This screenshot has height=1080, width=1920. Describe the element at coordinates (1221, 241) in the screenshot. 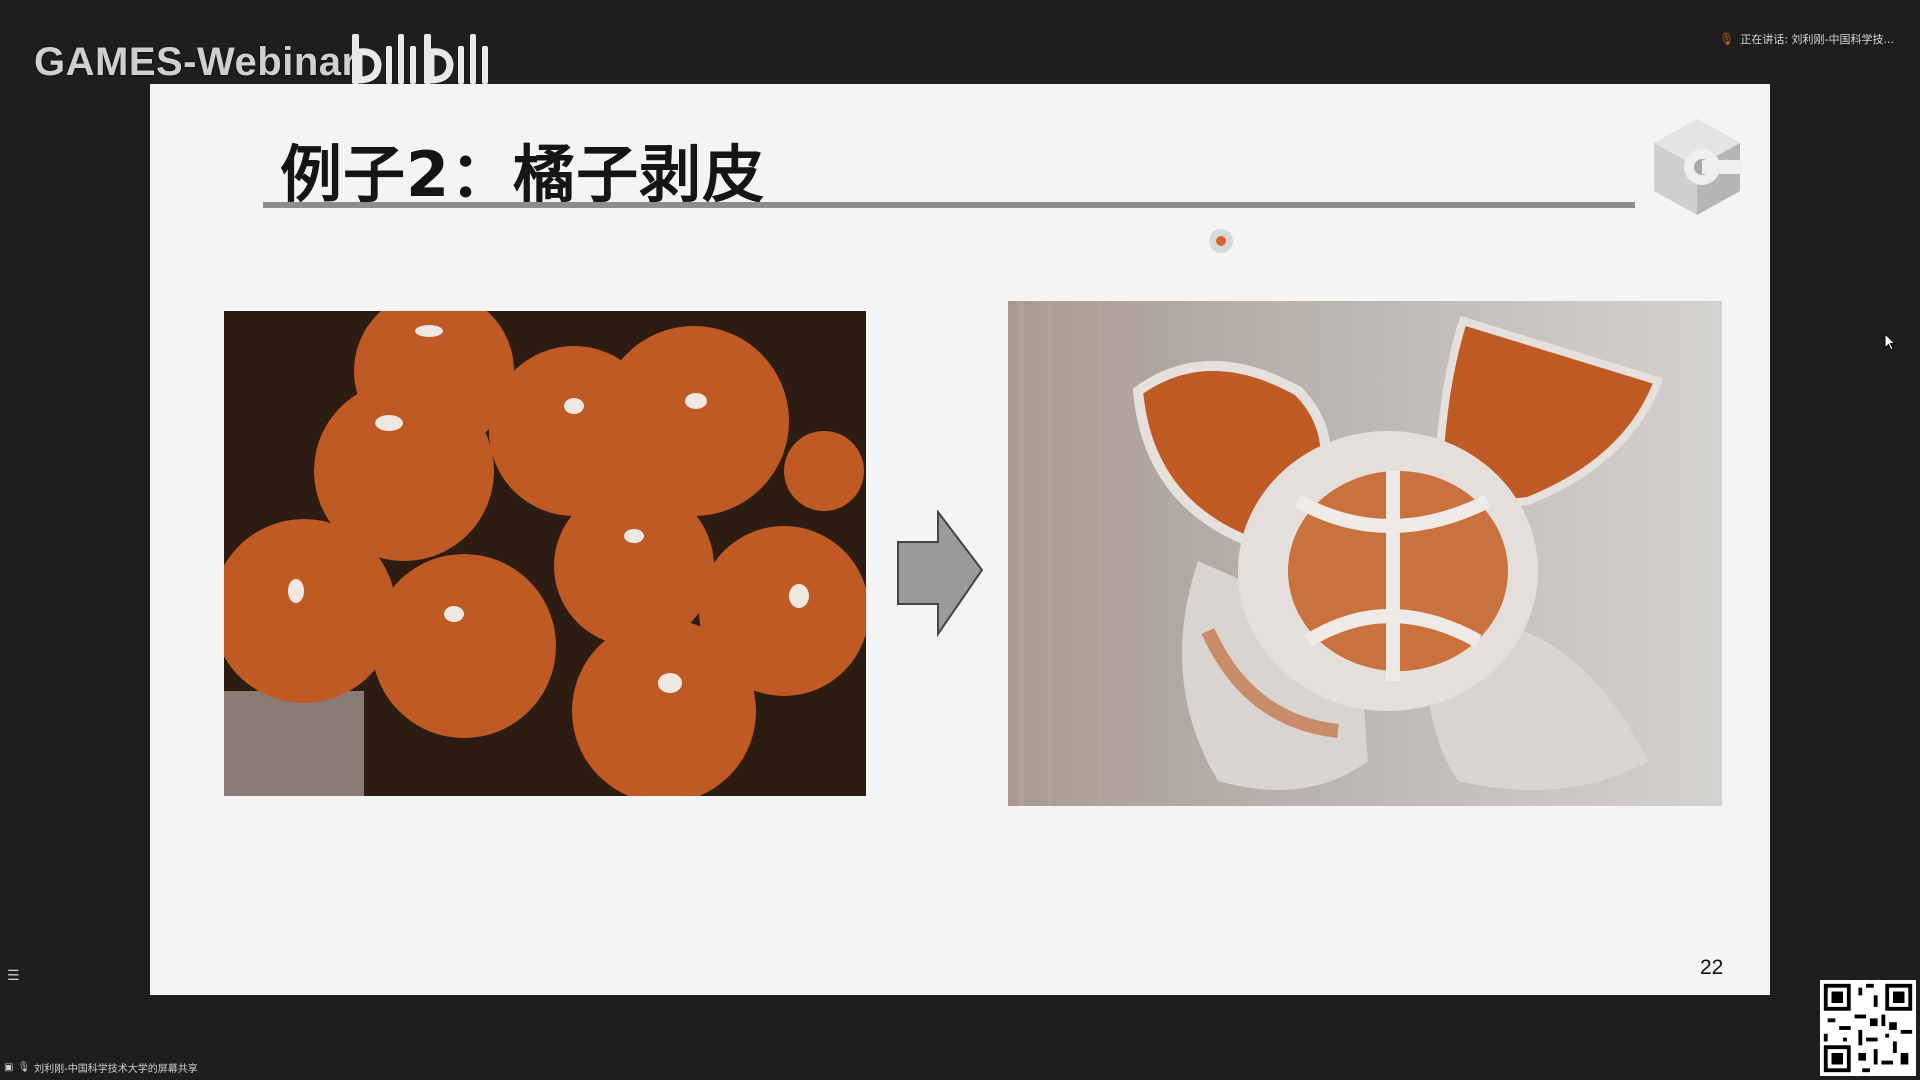

I see `laser-pointer-icon` at that location.